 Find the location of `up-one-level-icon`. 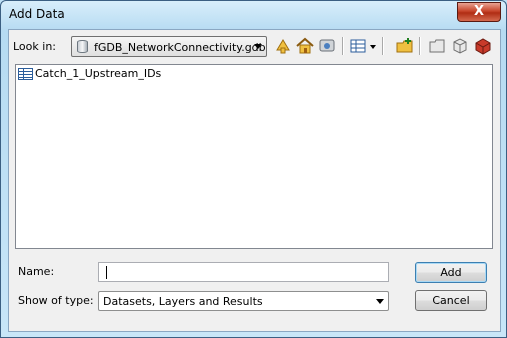

up-one-level-icon is located at coordinates (283, 46).